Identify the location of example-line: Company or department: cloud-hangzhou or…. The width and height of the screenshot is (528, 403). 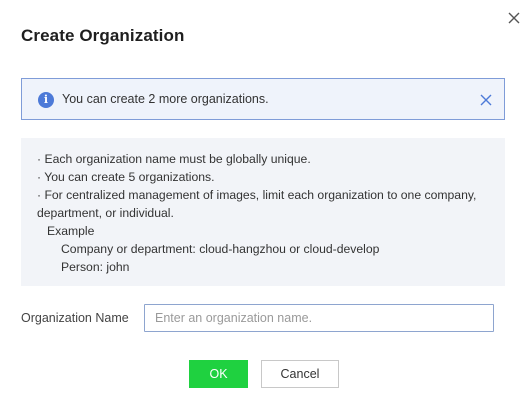
(220, 249).